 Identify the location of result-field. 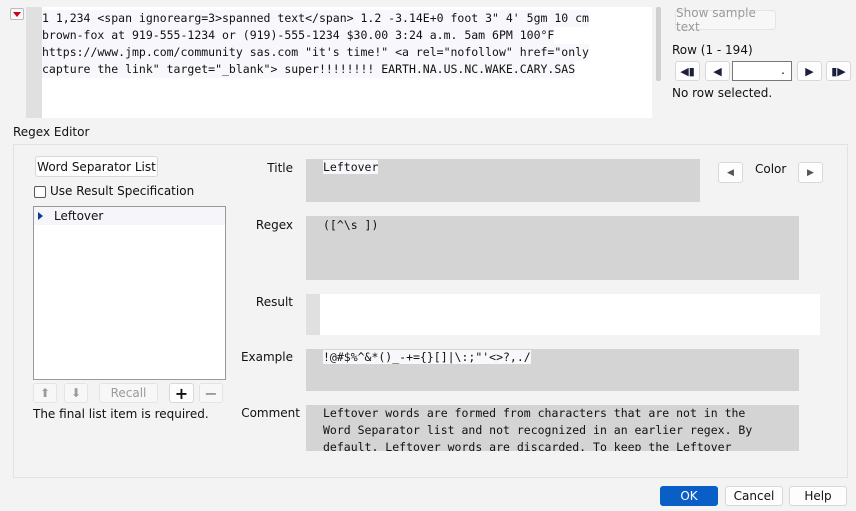
(570, 314).